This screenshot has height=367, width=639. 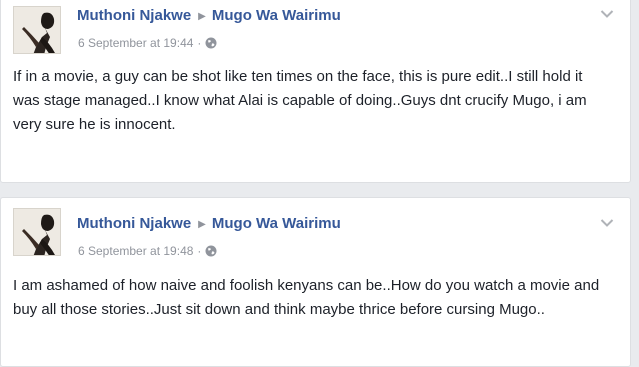 I want to click on post-meta: 6 September at 19:48 ·, so click(x=147, y=252).